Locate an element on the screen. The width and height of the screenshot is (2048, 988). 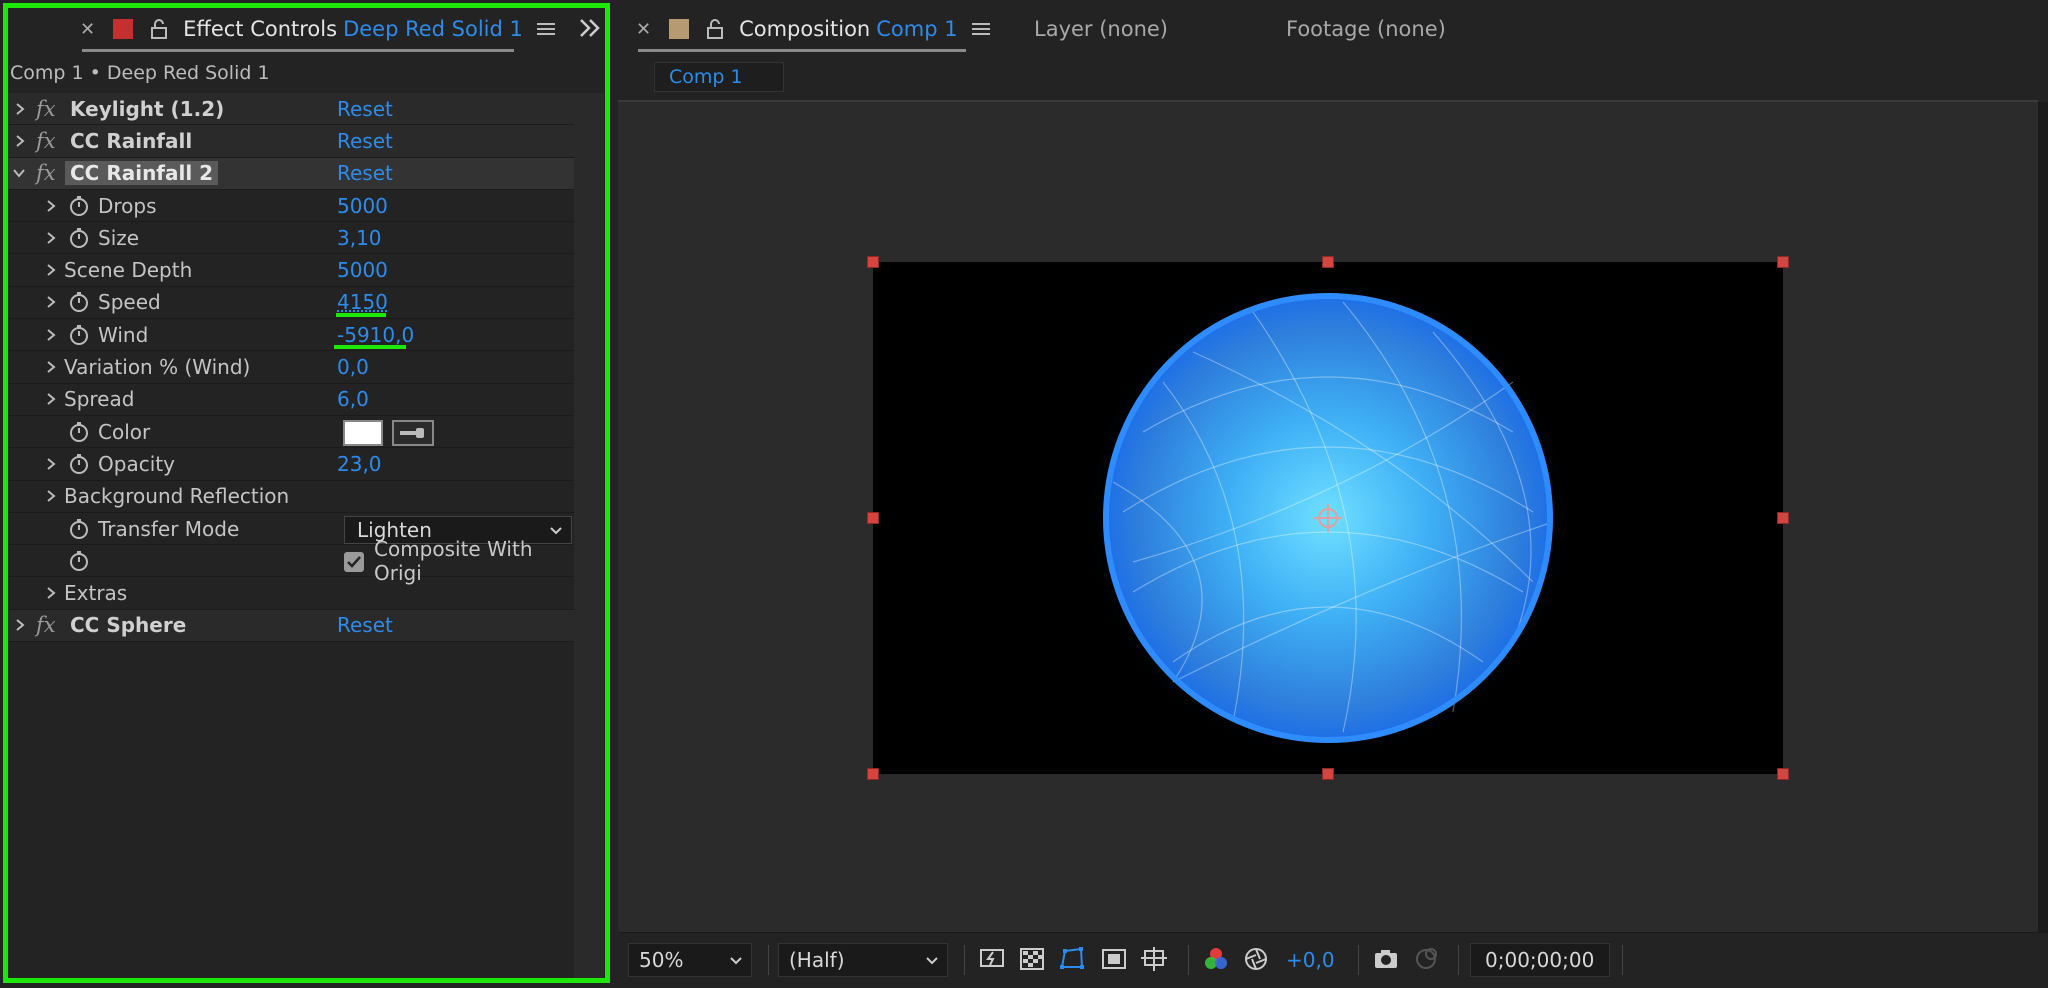
wind-highlight-underline is located at coordinates (370, 347).